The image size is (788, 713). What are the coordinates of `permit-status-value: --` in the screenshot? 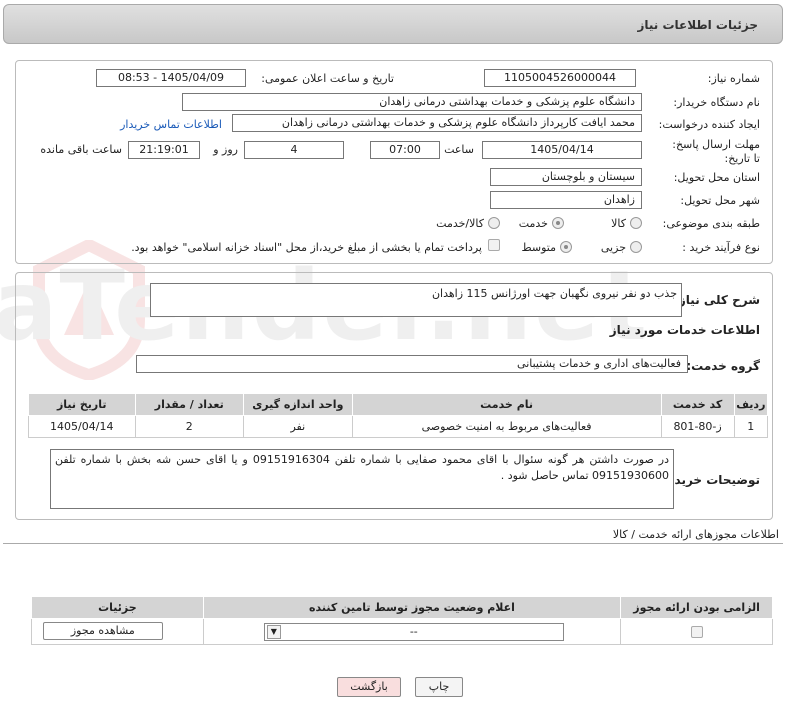 It's located at (414, 631).